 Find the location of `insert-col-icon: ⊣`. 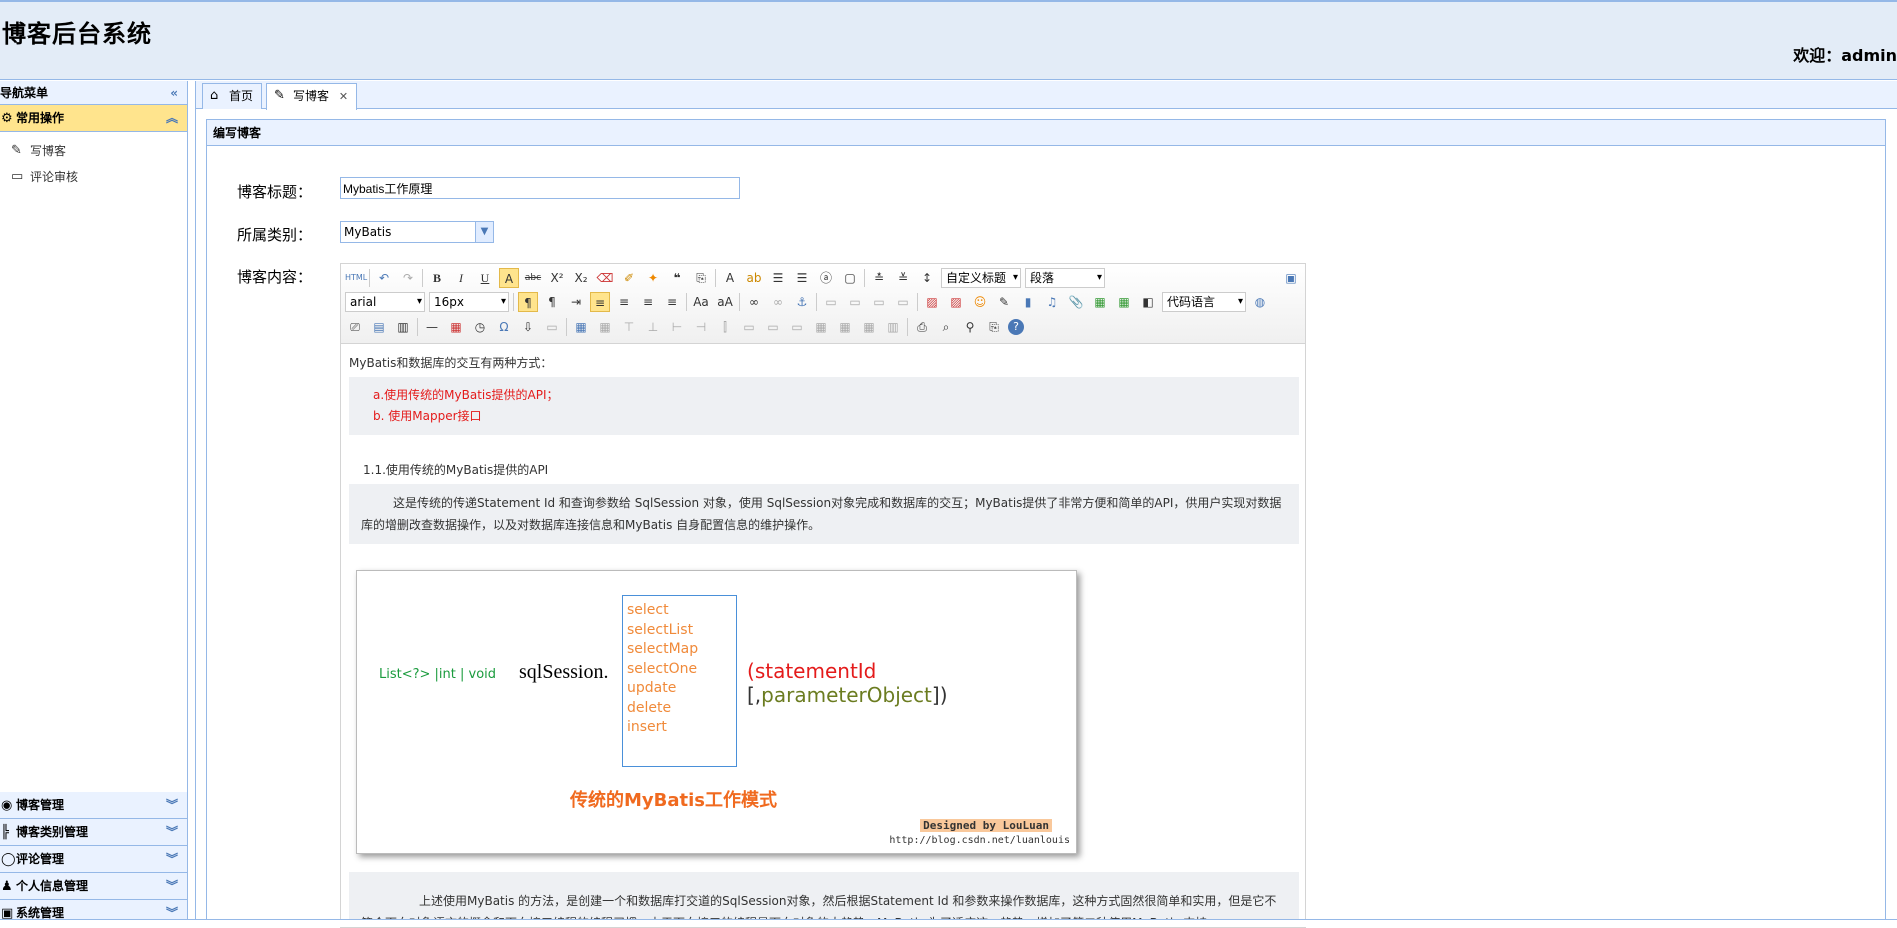

insert-col-icon: ⊣ is located at coordinates (701, 327).